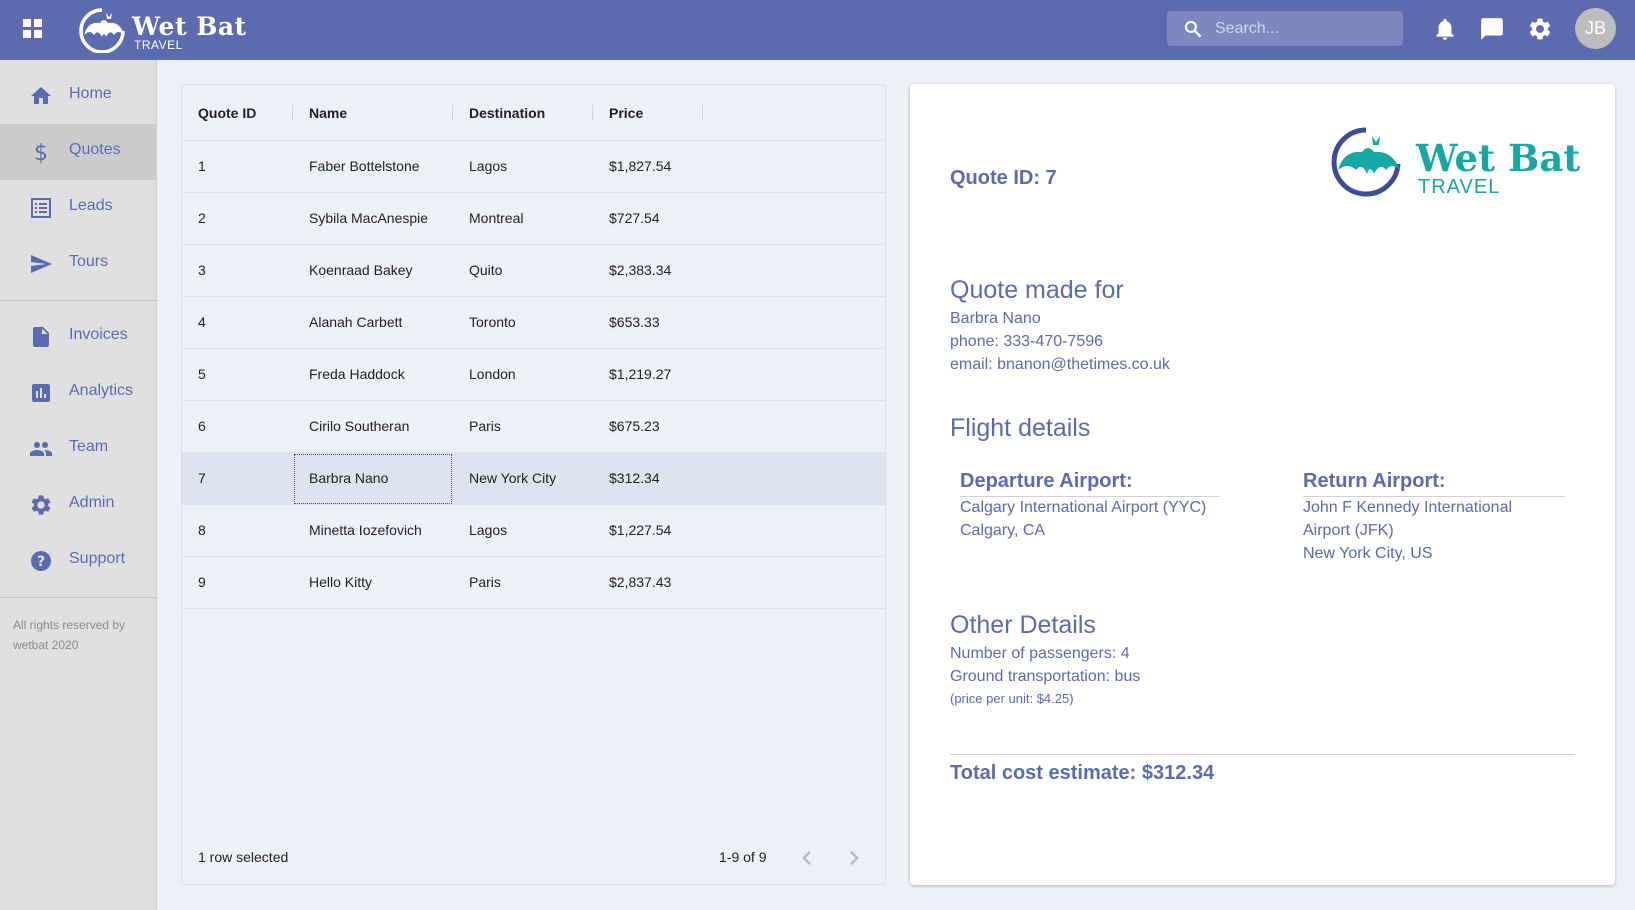 The width and height of the screenshot is (1635, 910). I want to click on sidebar-item-support: ? Support, so click(78, 561).